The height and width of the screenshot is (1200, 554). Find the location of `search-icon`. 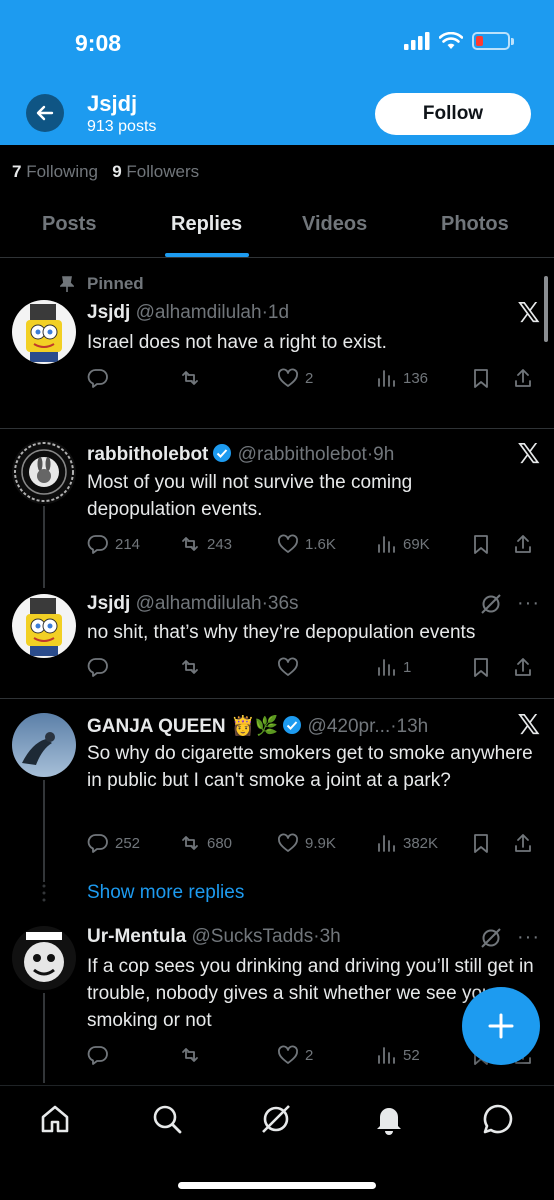

search-icon is located at coordinates (167, 1119).